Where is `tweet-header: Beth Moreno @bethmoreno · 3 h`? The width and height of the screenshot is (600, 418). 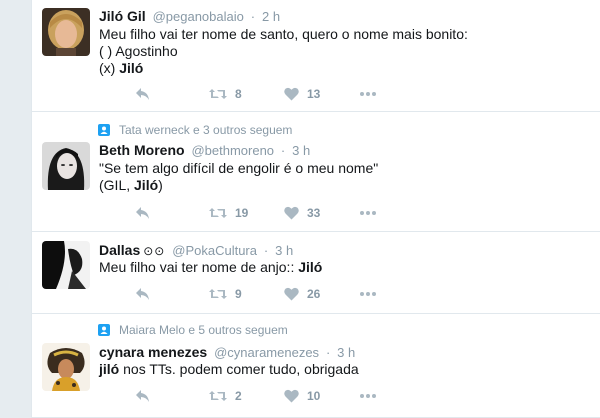
tweet-header: Beth Moreno @bethmoreno · 3 h is located at coordinates (204, 150).